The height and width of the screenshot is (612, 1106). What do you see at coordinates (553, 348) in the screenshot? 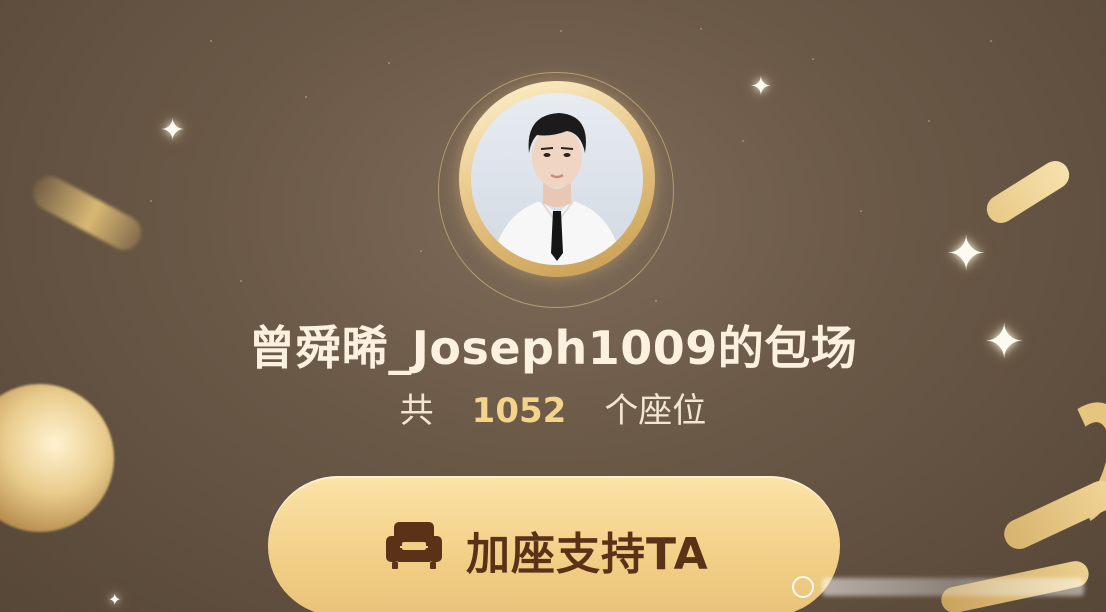
I see `page-title: 曾舜晞_Joseph1009的包场` at bounding box center [553, 348].